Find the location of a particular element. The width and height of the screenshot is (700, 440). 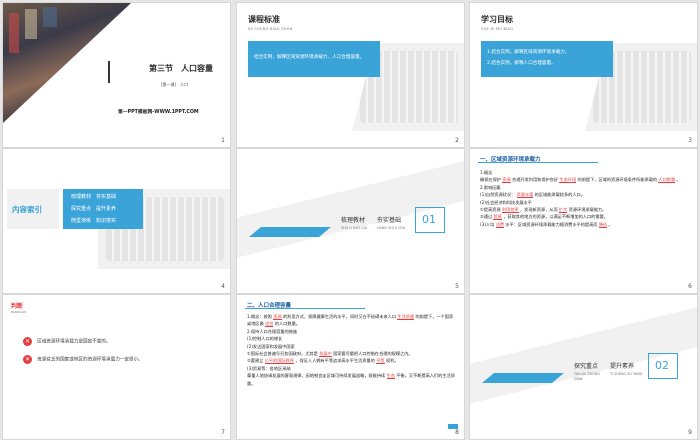

chapter-sub-2: HANG SHI JI CHU is located at coordinates (391, 228).